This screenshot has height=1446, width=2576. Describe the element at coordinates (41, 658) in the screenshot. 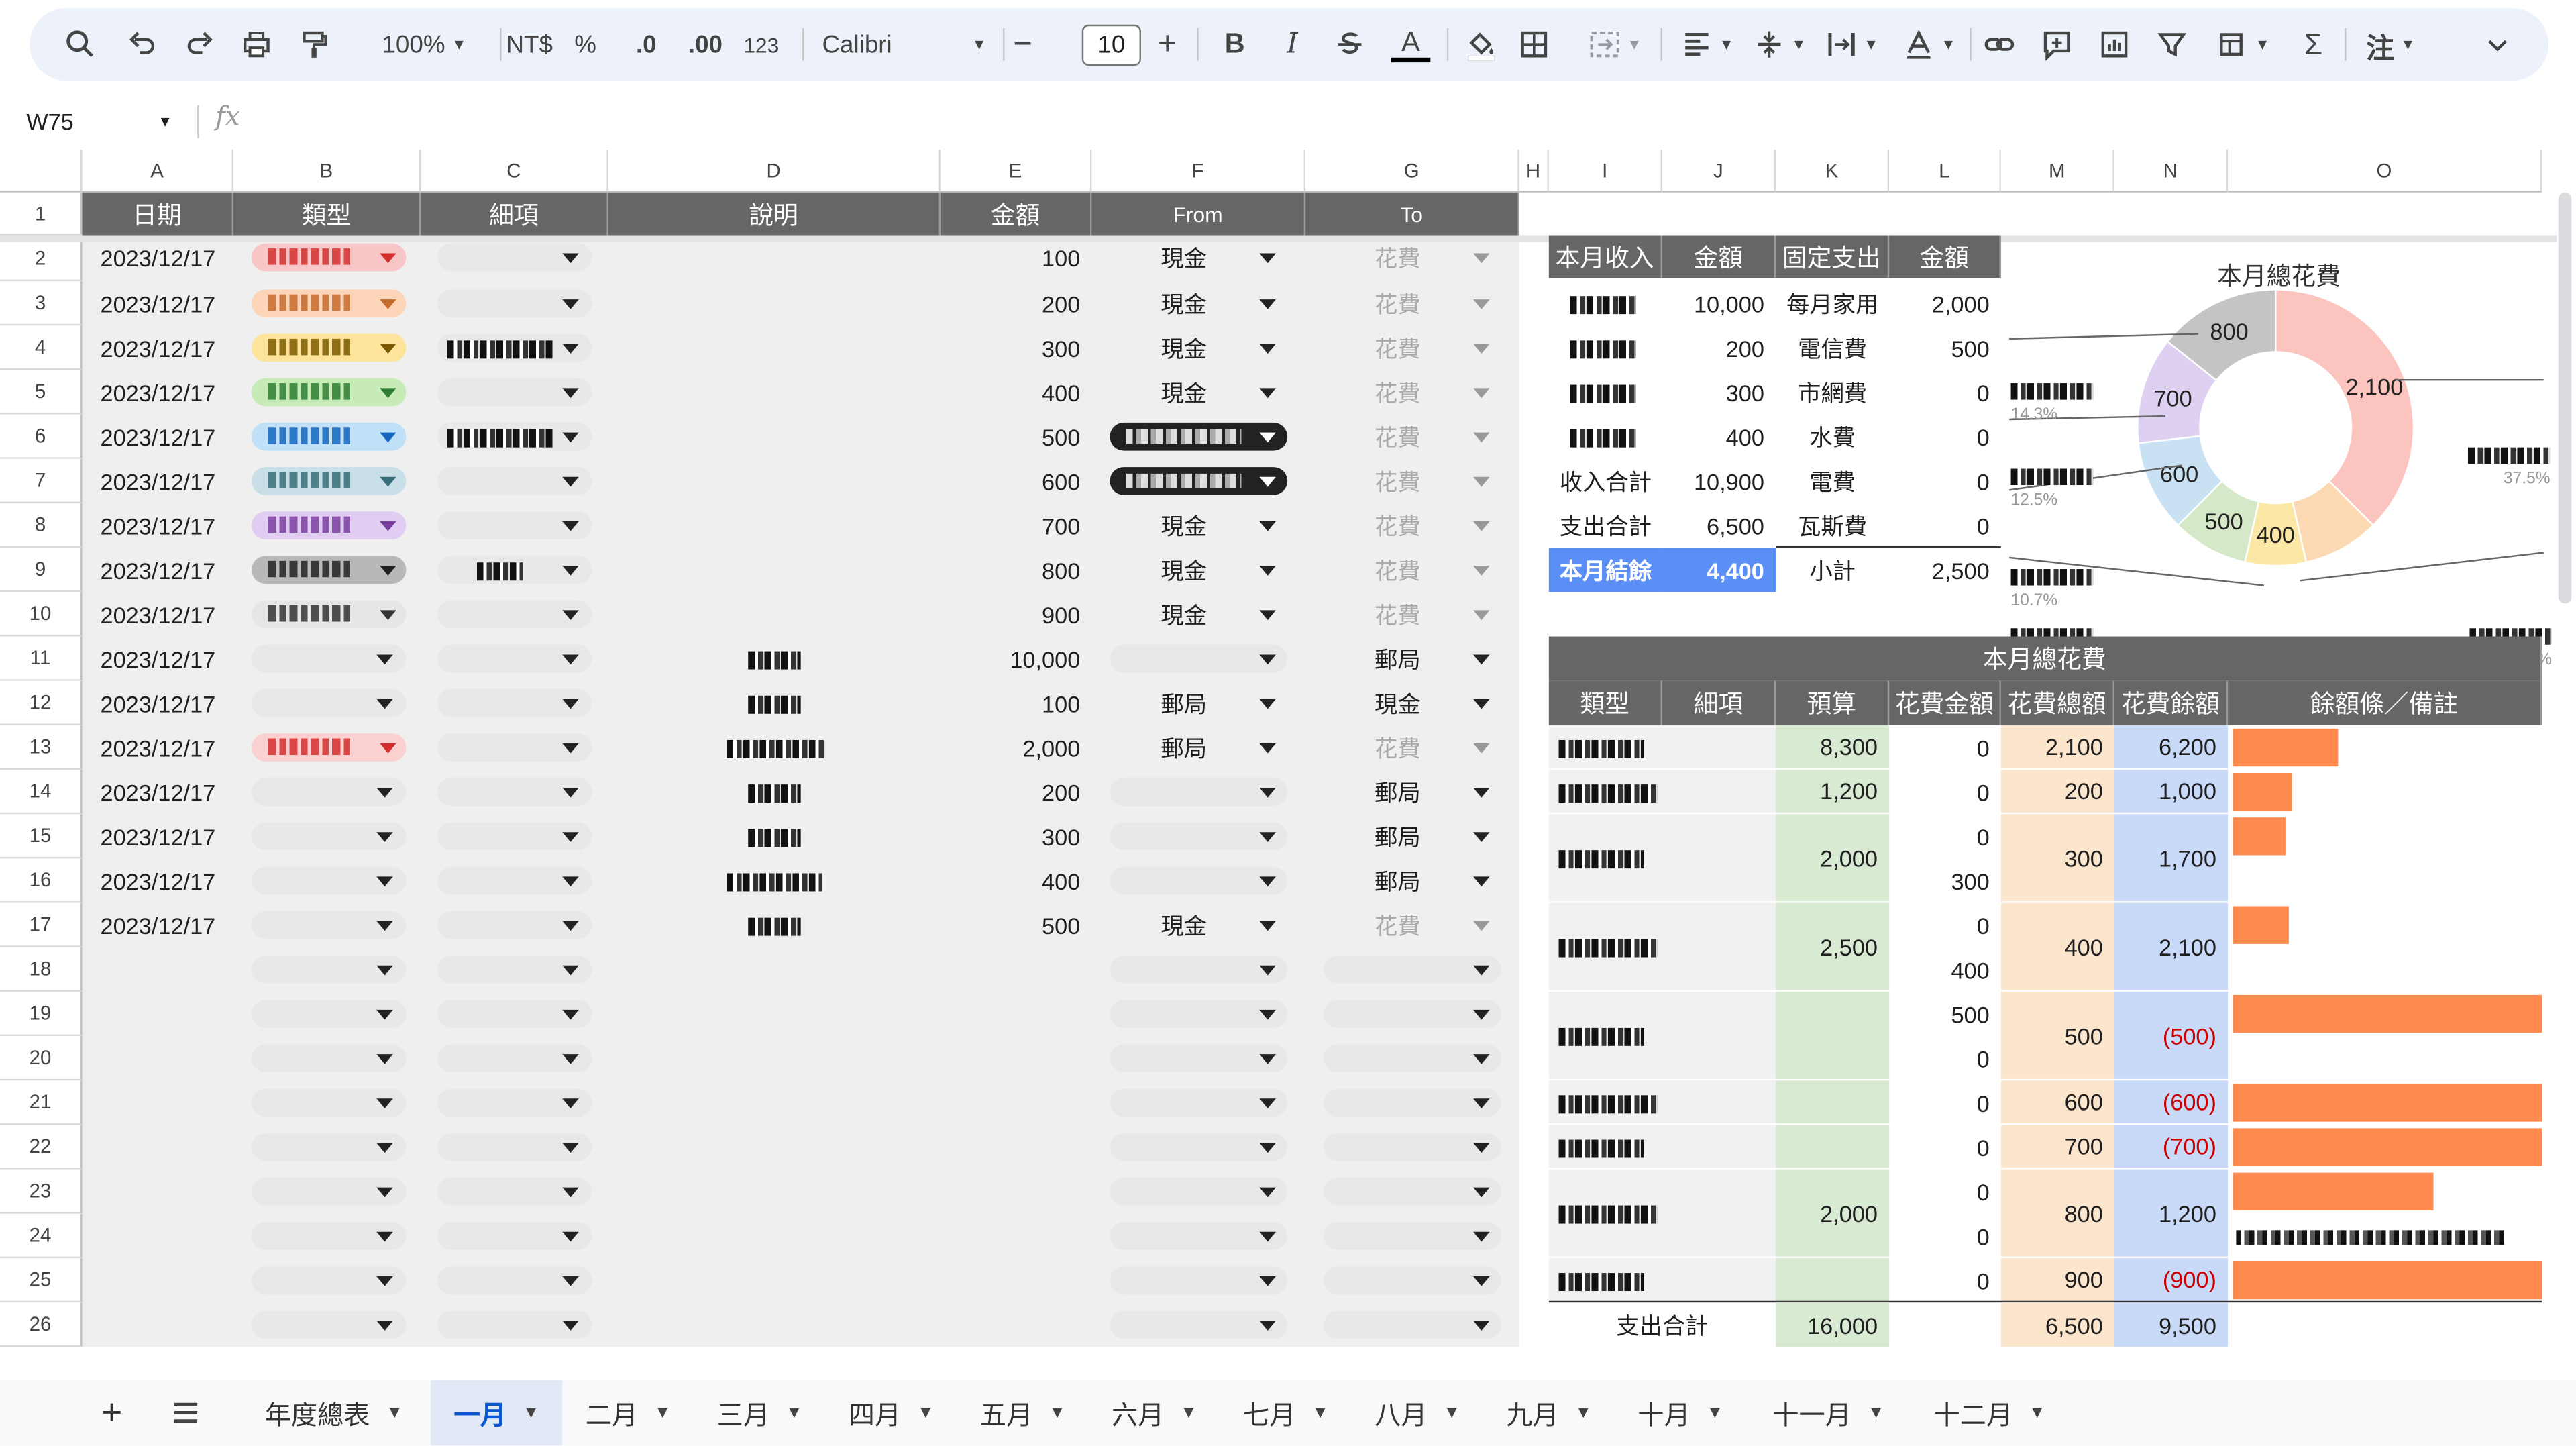

I see `row-header: 11` at that location.